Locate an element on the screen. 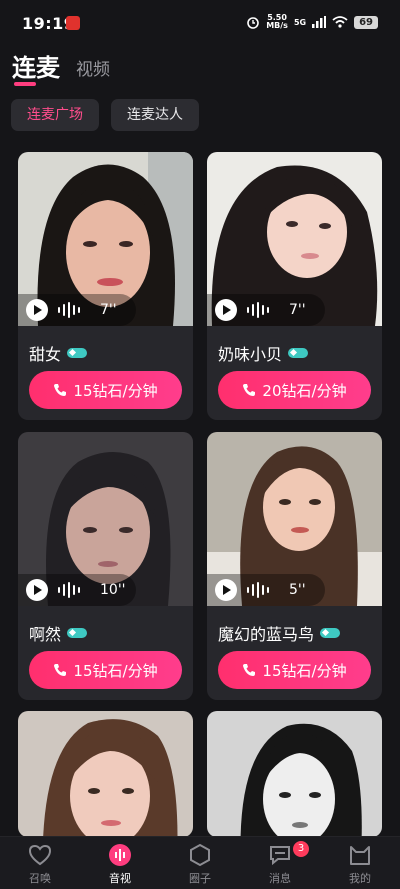  network-type: 5G is located at coordinates (300, 22).